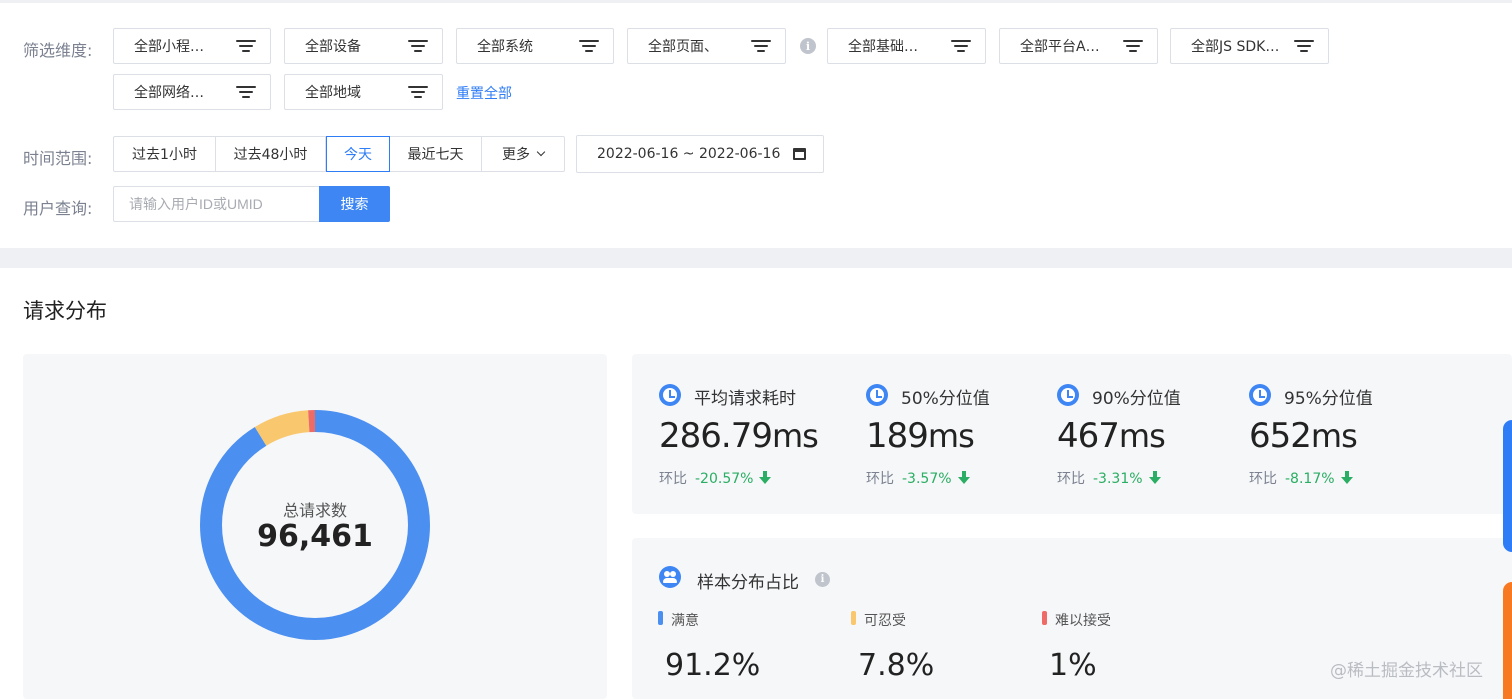  What do you see at coordinates (436, 154) in the screenshot?
I see `time-option-7d: 最近七天` at bounding box center [436, 154].